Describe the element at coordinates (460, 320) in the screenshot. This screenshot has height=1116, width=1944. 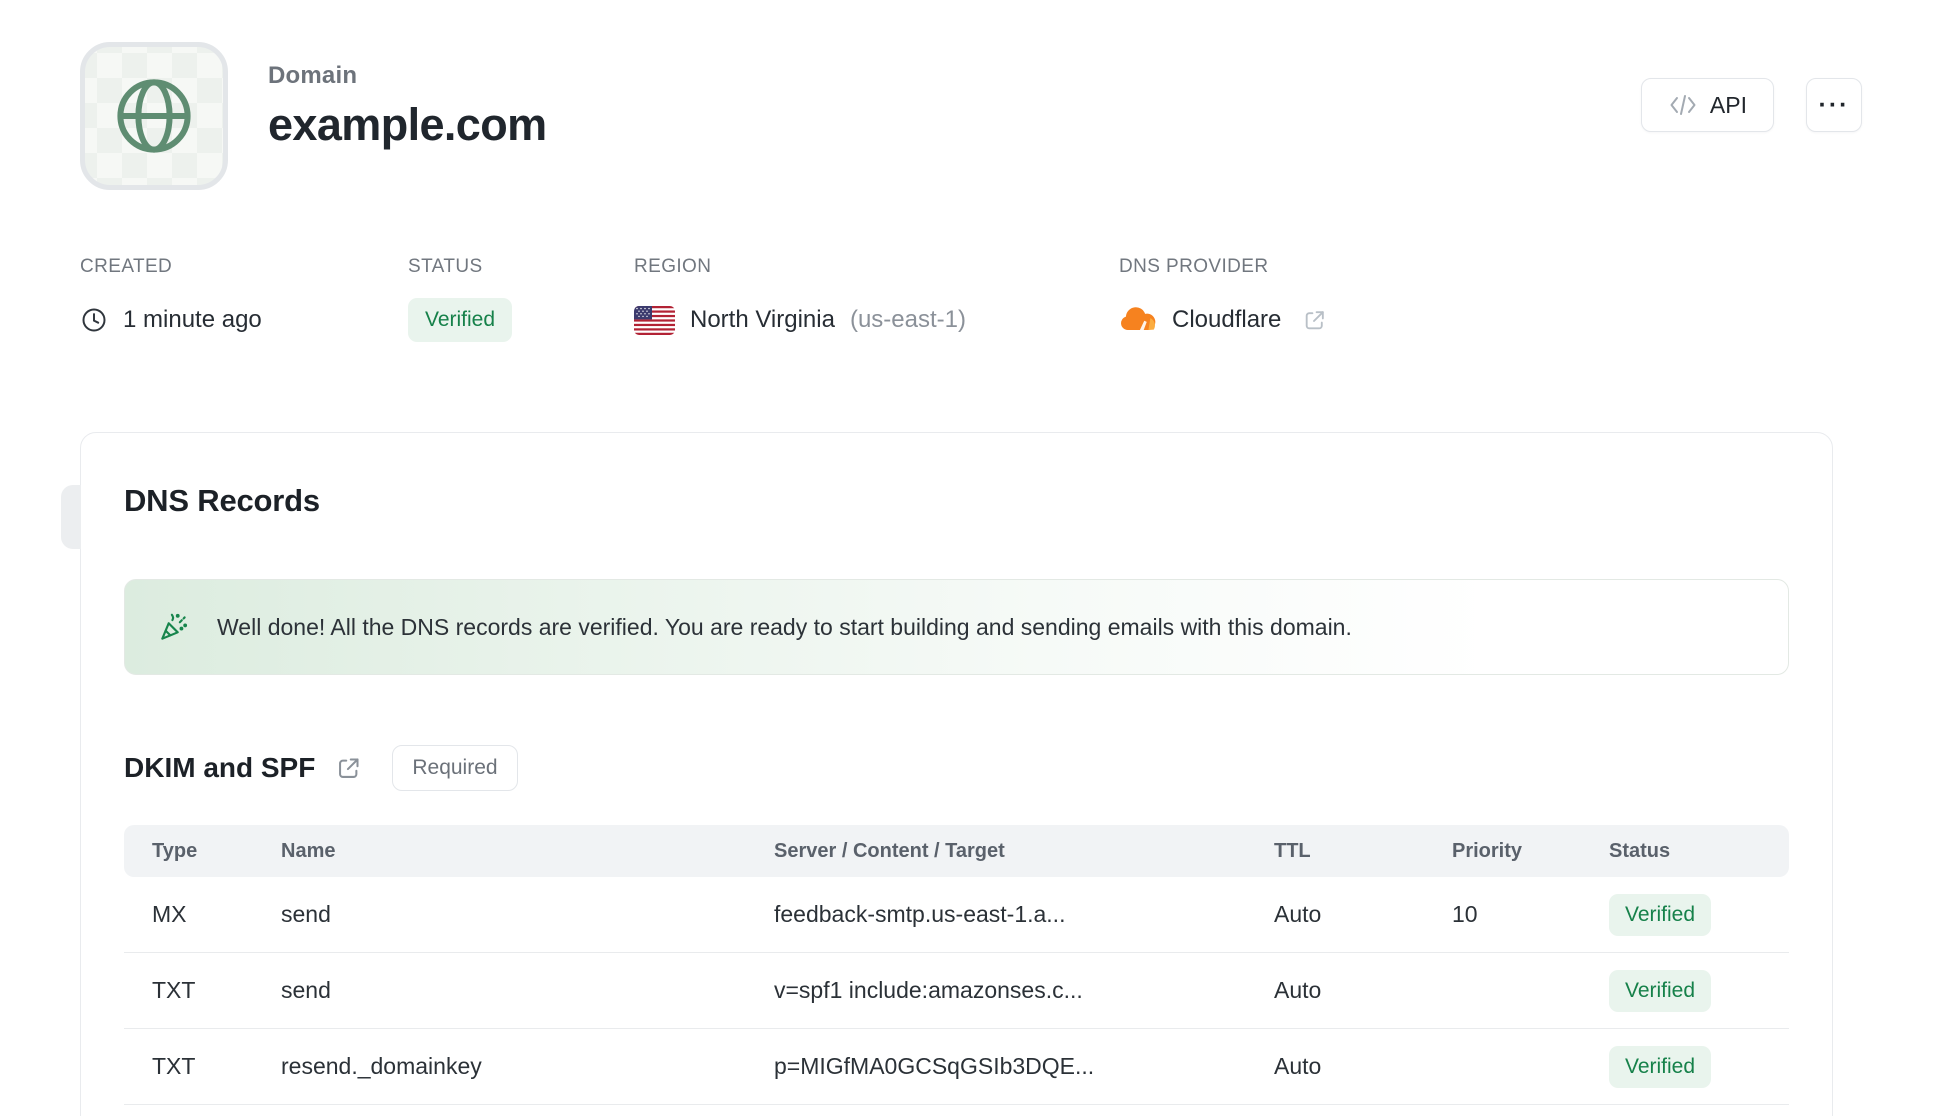
I see `status-badge: Verified` at that location.